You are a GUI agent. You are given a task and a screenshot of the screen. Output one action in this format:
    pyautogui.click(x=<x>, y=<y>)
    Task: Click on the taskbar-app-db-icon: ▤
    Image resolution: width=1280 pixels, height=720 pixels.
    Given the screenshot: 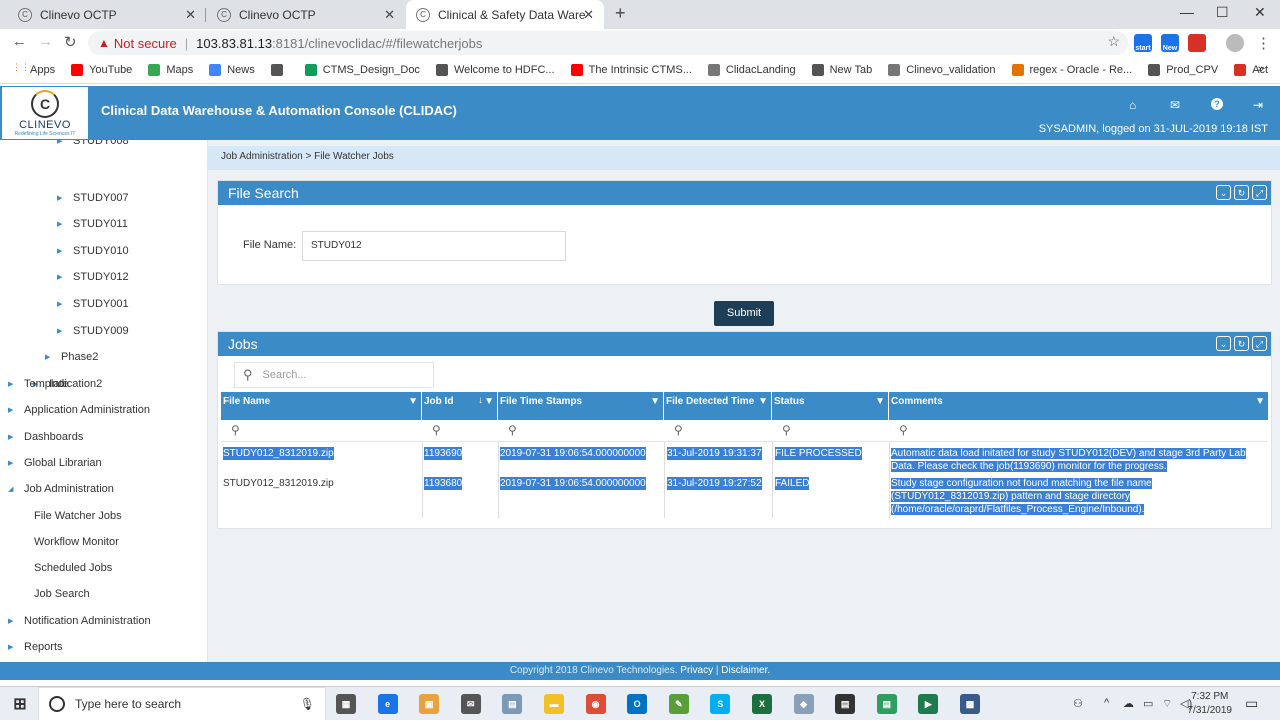 What is the action you would take?
    pyautogui.click(x=512, y=704)
    